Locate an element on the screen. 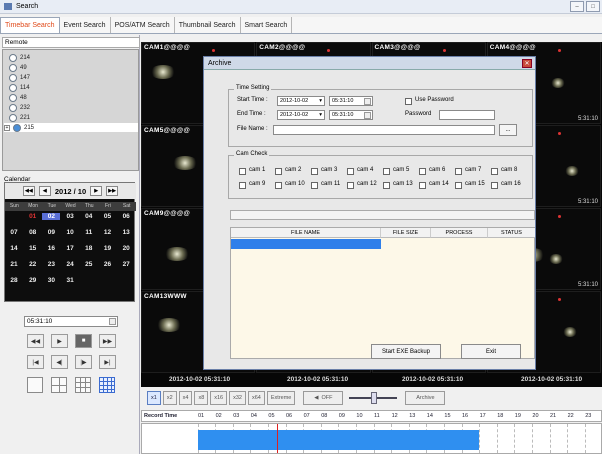 Image resolution: width=602 pixels, height=454 pixels. prev-year-button: ◀◀ is located at coordinates (28, 191).